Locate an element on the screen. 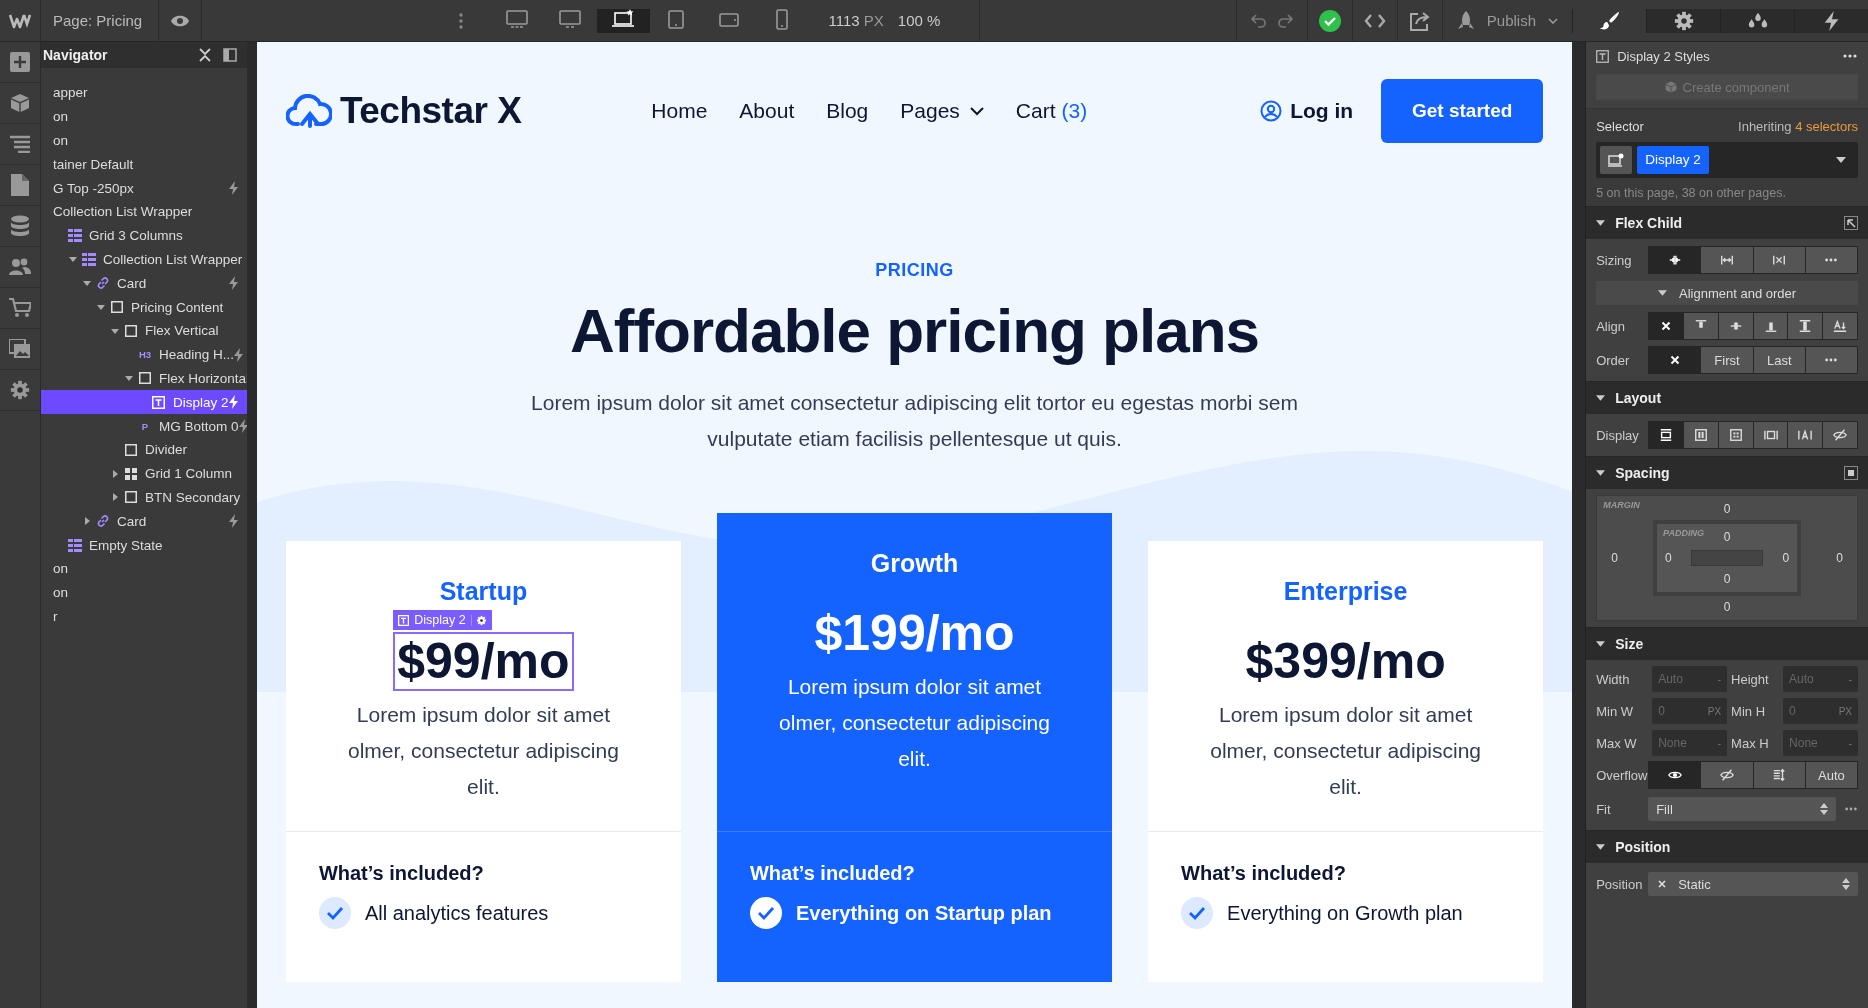 This screenshot has height=1008, width=1868. navigator-item: Divider is located at coordinates (144, 449).